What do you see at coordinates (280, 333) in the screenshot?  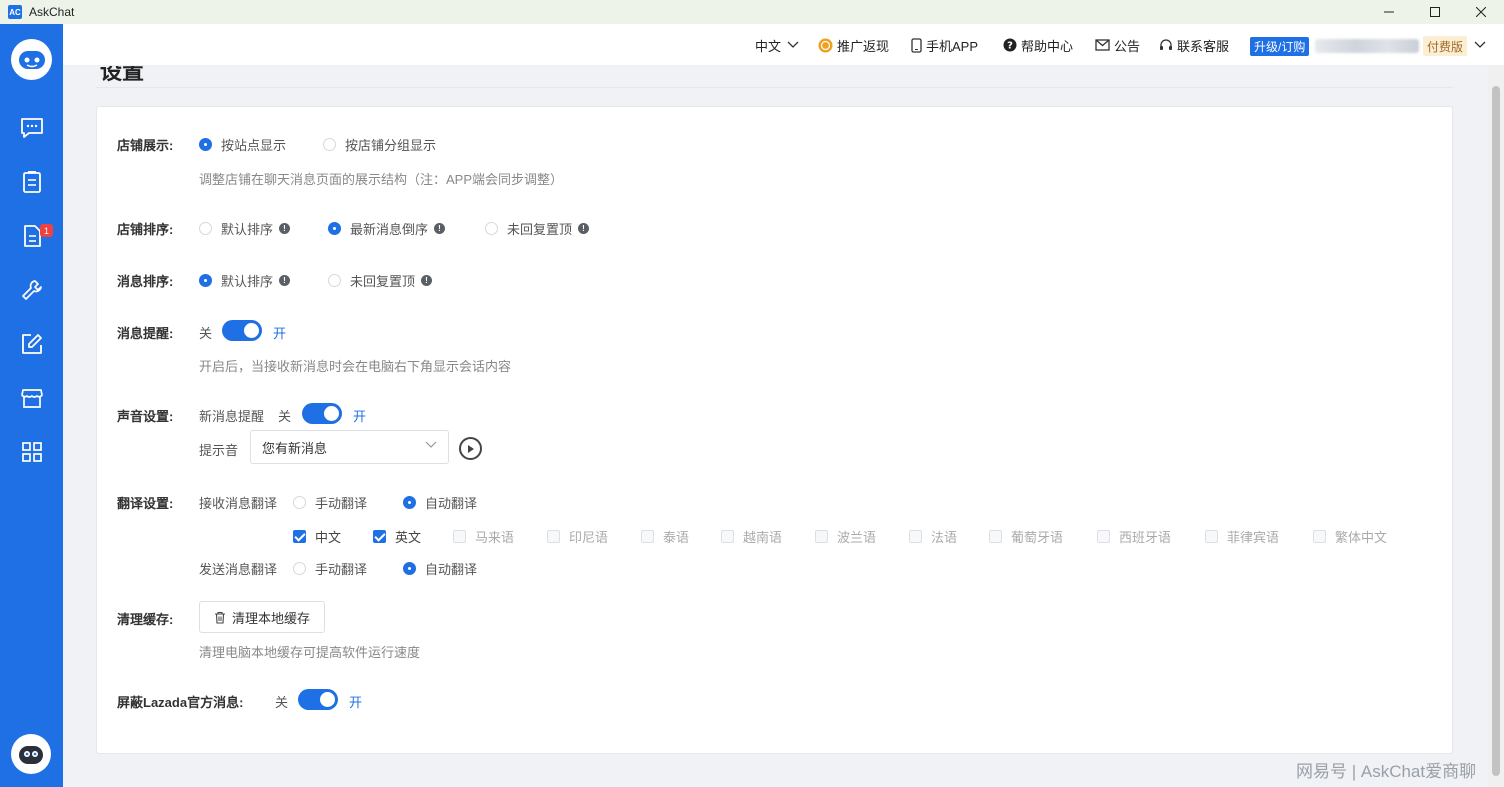 I see `msg-notify-on-label: 开` at bounding box center [280, 333].